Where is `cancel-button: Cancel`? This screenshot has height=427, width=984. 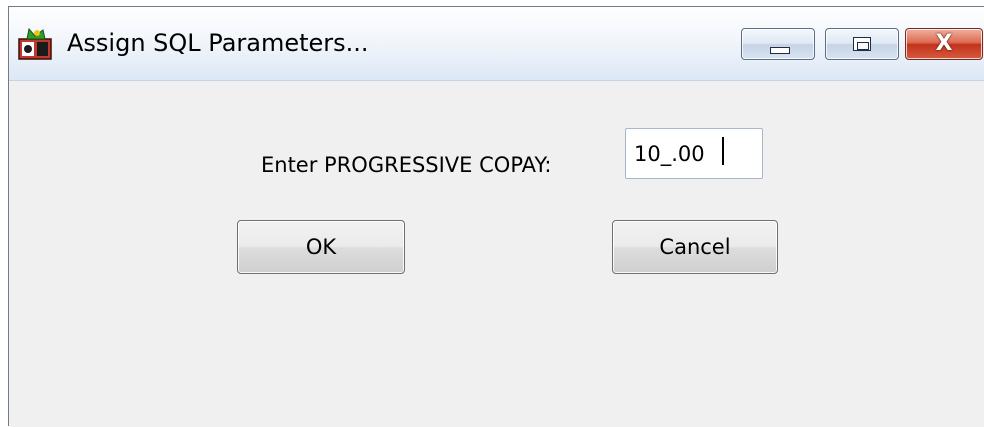
cancel-button: Cancel is located at coordinates (695, 247).